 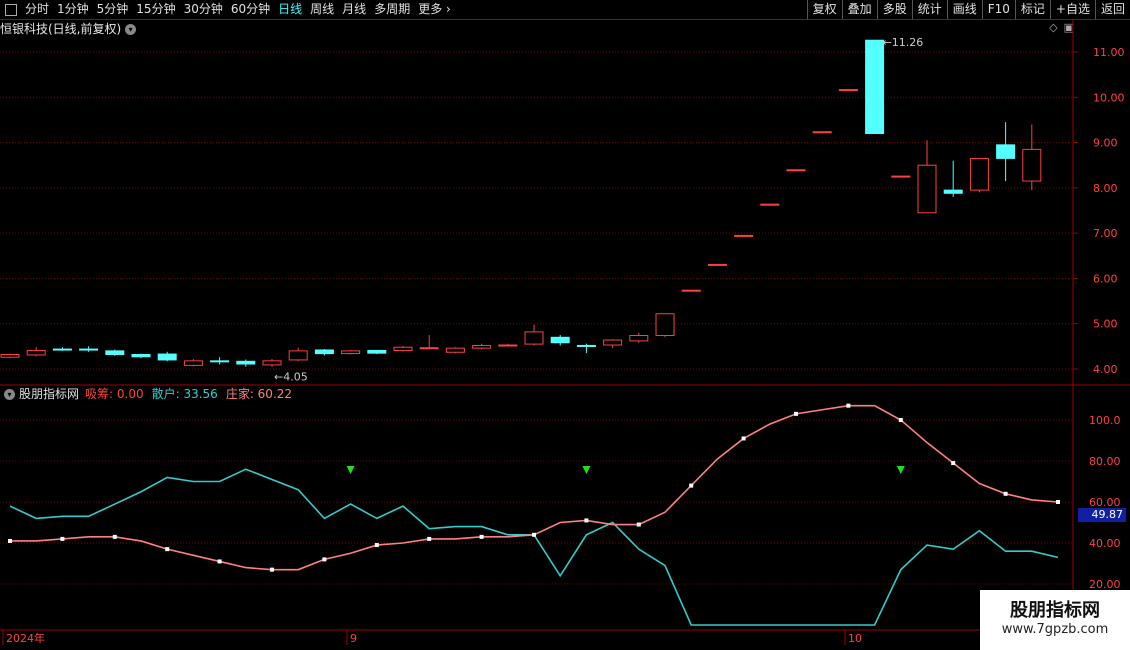 What do you see at coordinates (1102, 515) in the screenshot?
I see `cursor-value-badge: 49.87` at bounding box center [1102, 515].